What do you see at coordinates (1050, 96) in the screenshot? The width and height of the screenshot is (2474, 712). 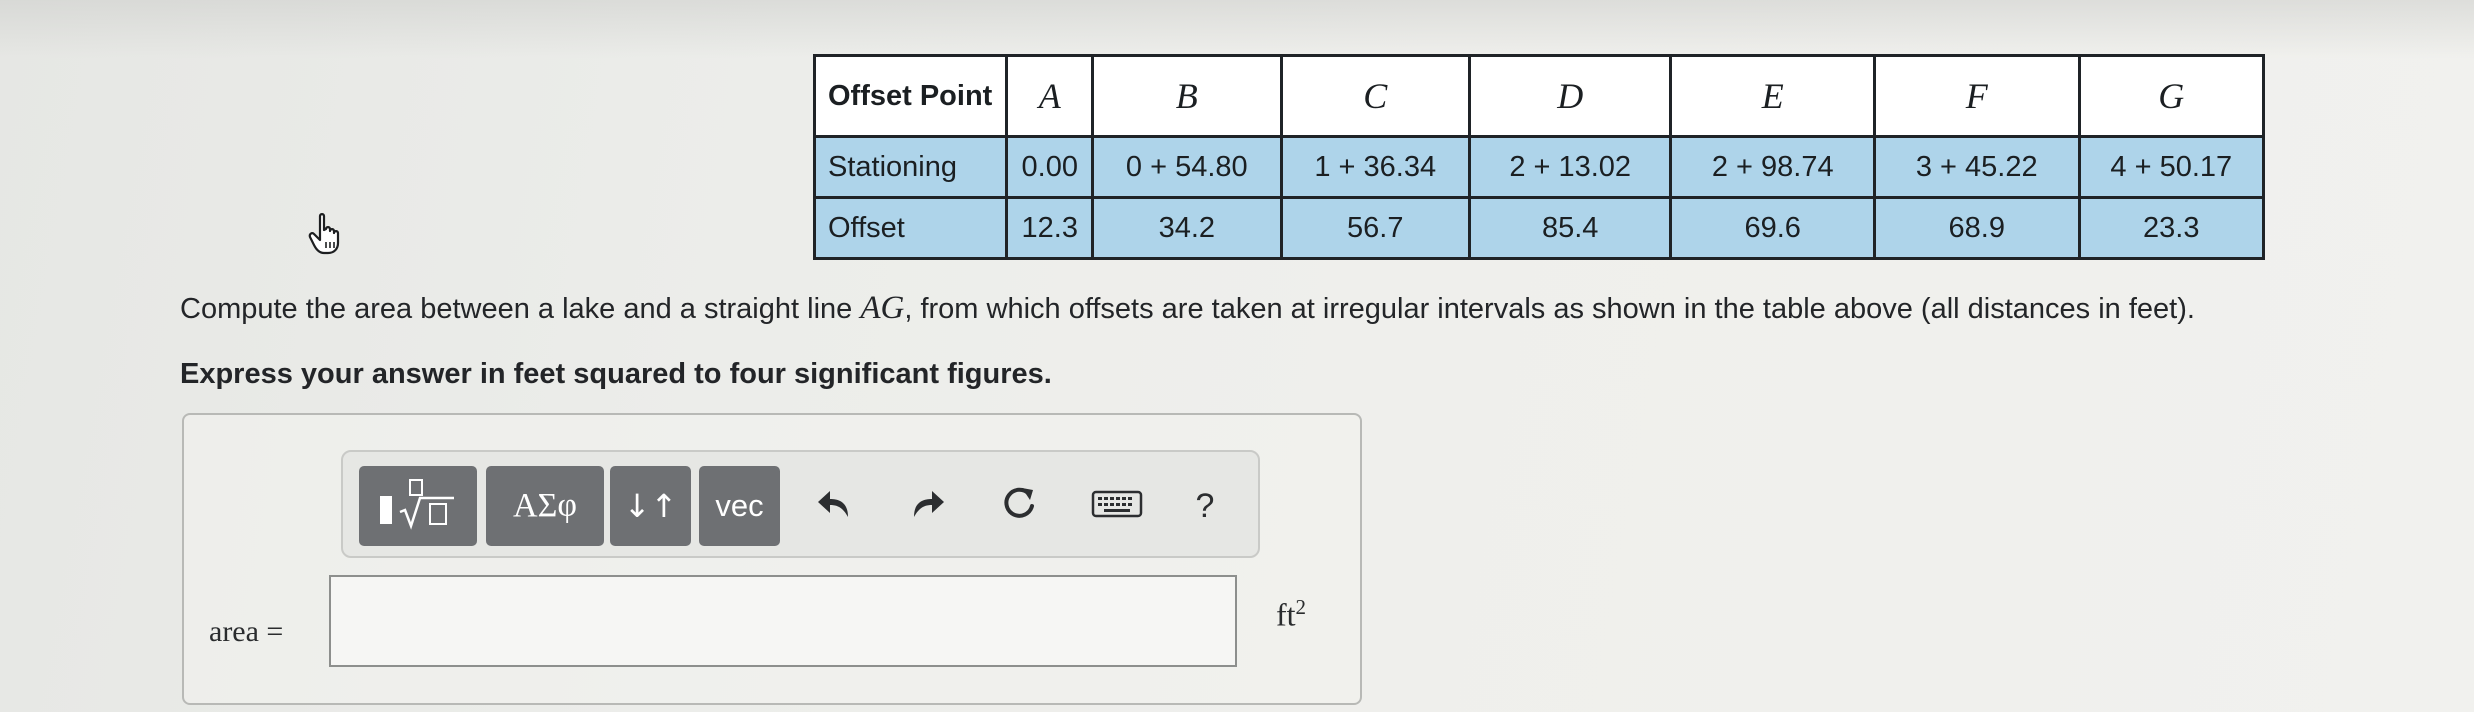 I see `header-a: A` at bounding box center [1050, 96].